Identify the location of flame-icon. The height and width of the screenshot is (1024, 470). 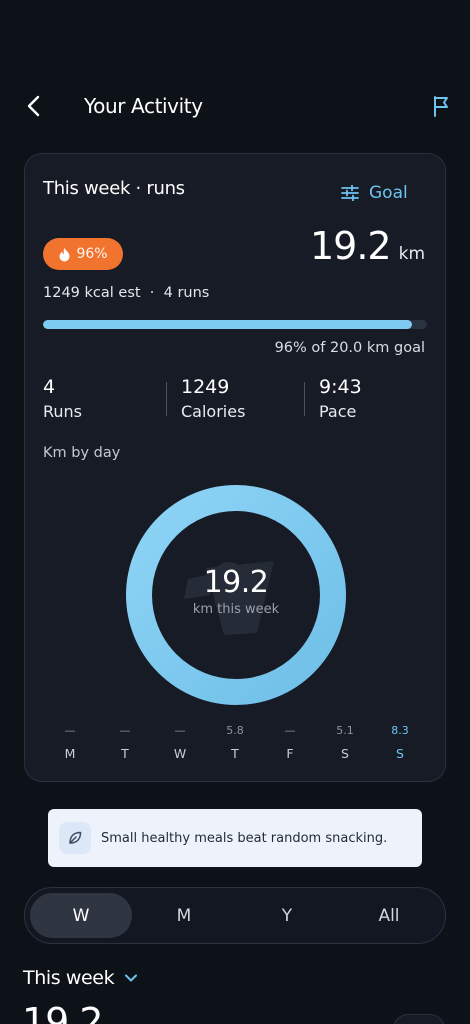
(64, 254).